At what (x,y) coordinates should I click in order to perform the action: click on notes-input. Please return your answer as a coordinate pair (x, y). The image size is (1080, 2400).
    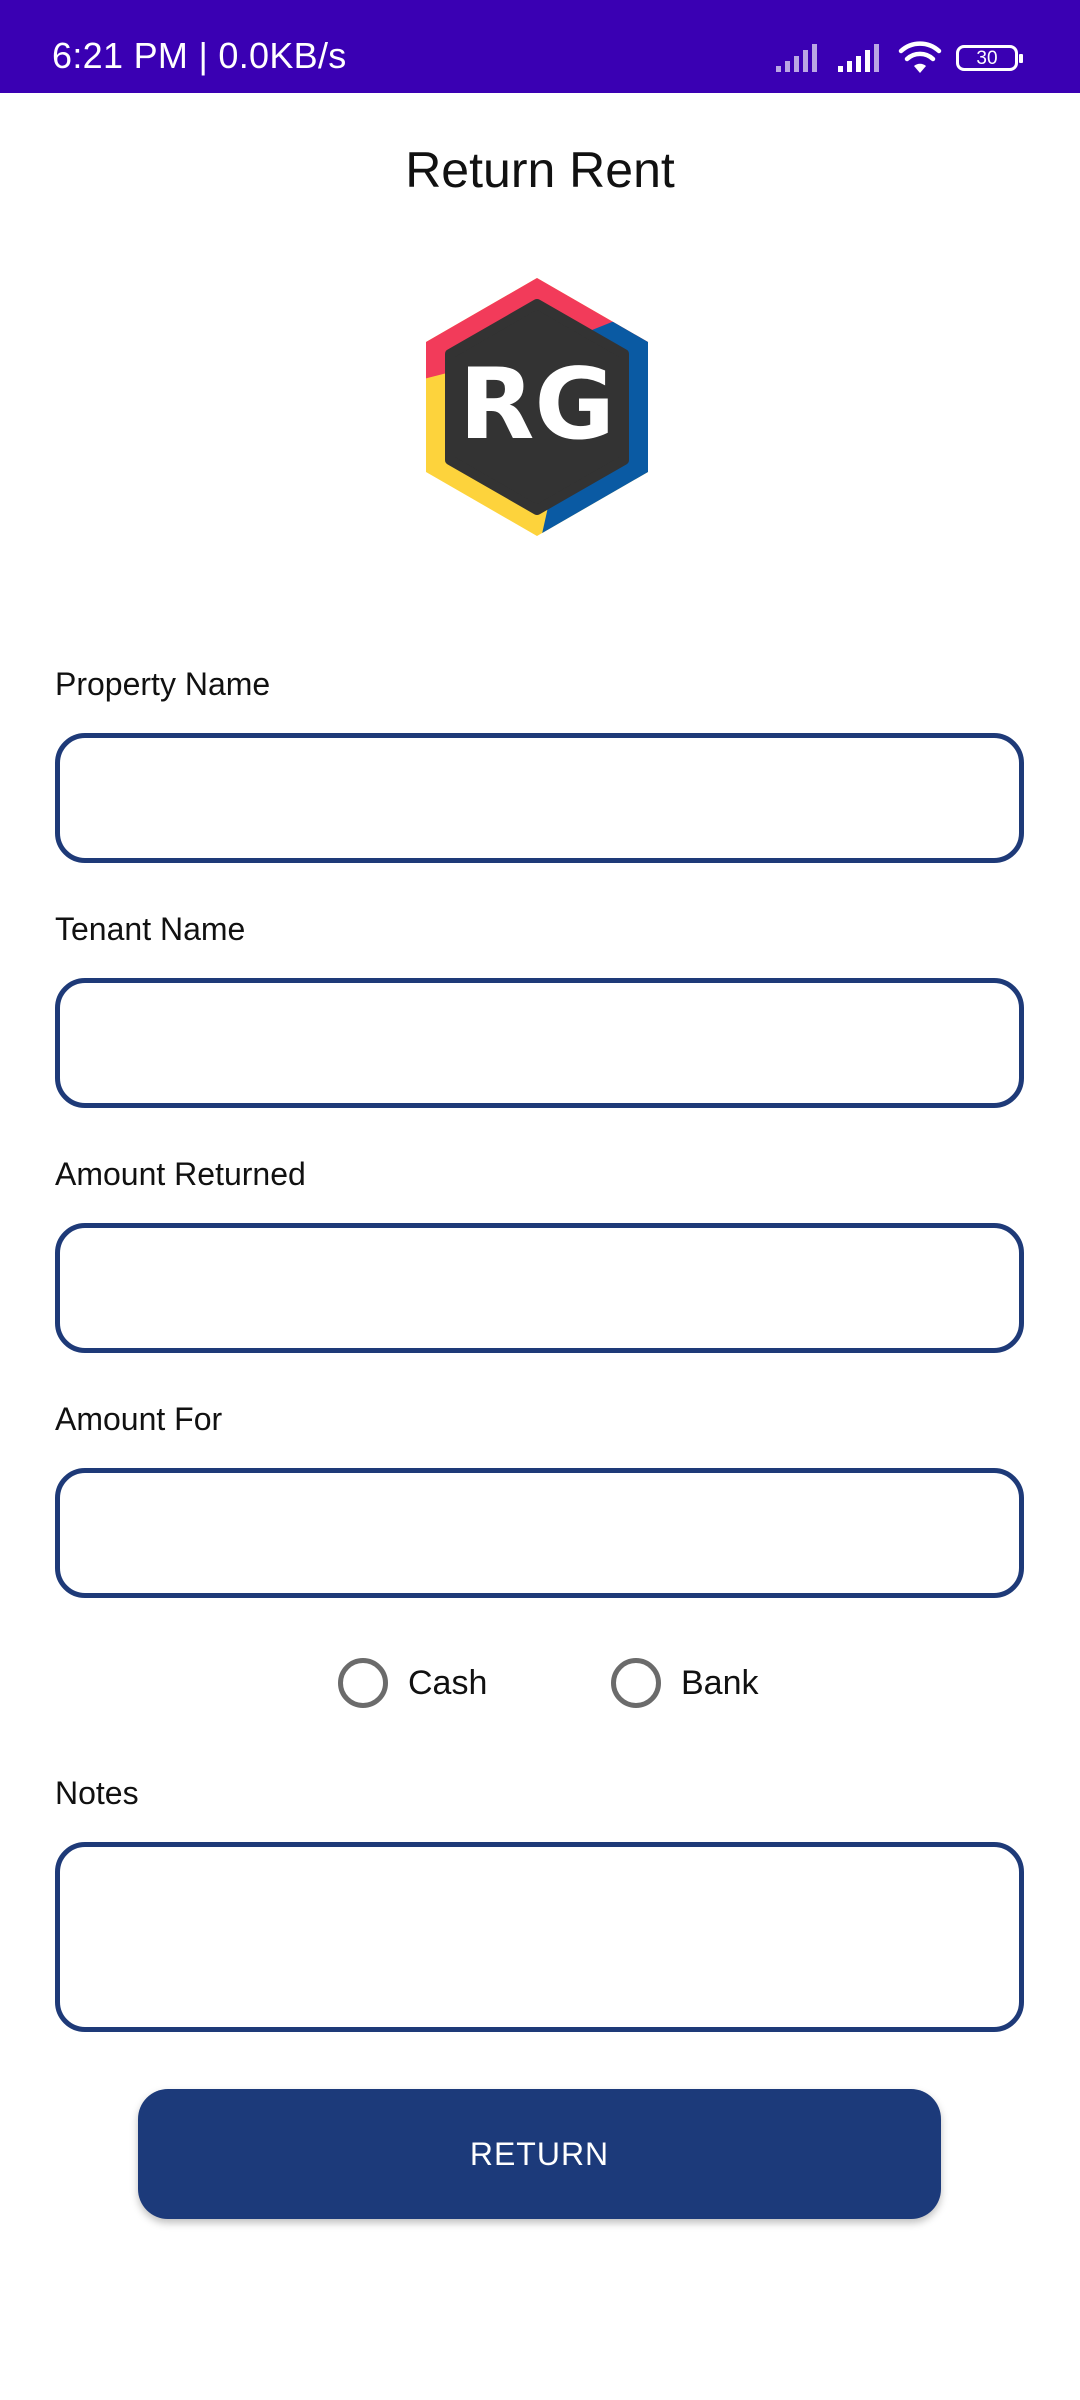
    Looking at the image, I should click on (539, 1937).